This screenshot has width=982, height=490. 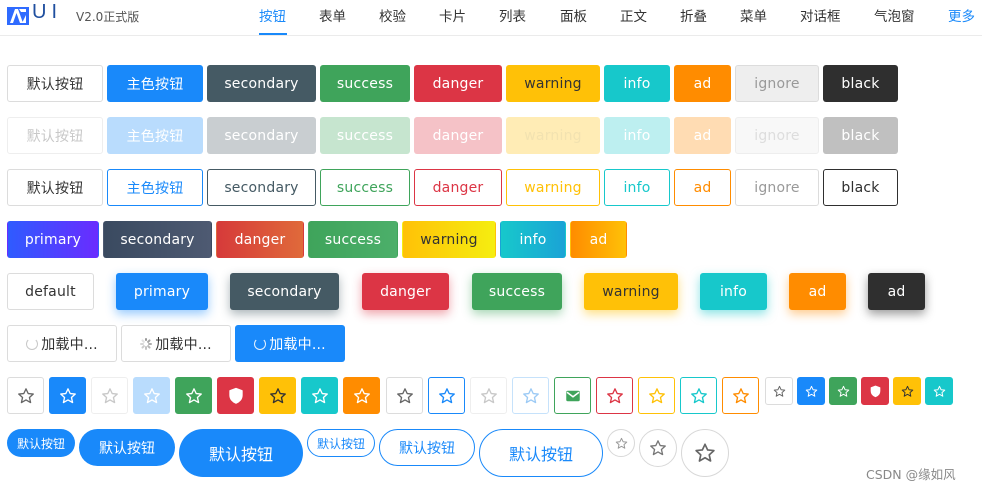 What do you see at coordinates (155, 83) in the screenshot?
I see `primary-button: 主色按钮` at bounding box center [155, 83].